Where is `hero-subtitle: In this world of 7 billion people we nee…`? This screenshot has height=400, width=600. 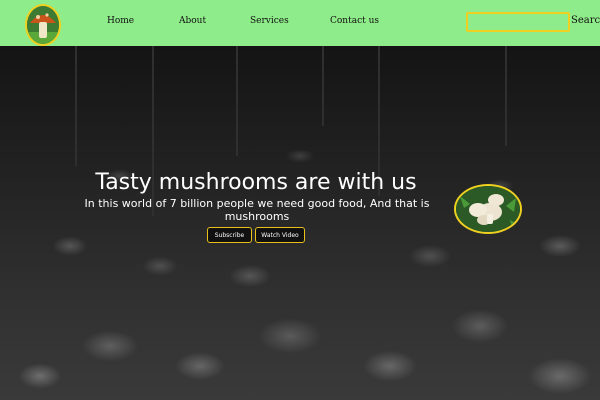
hero-subtitle: In this world of 7 billion people we nee… is located at coordinates (257, 210).